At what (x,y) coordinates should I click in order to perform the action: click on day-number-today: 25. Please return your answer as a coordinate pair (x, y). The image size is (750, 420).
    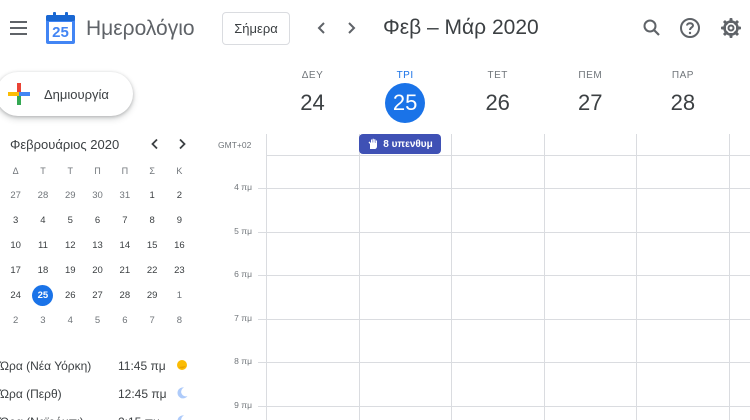
    Looking at the image, I should click on (405, 103).